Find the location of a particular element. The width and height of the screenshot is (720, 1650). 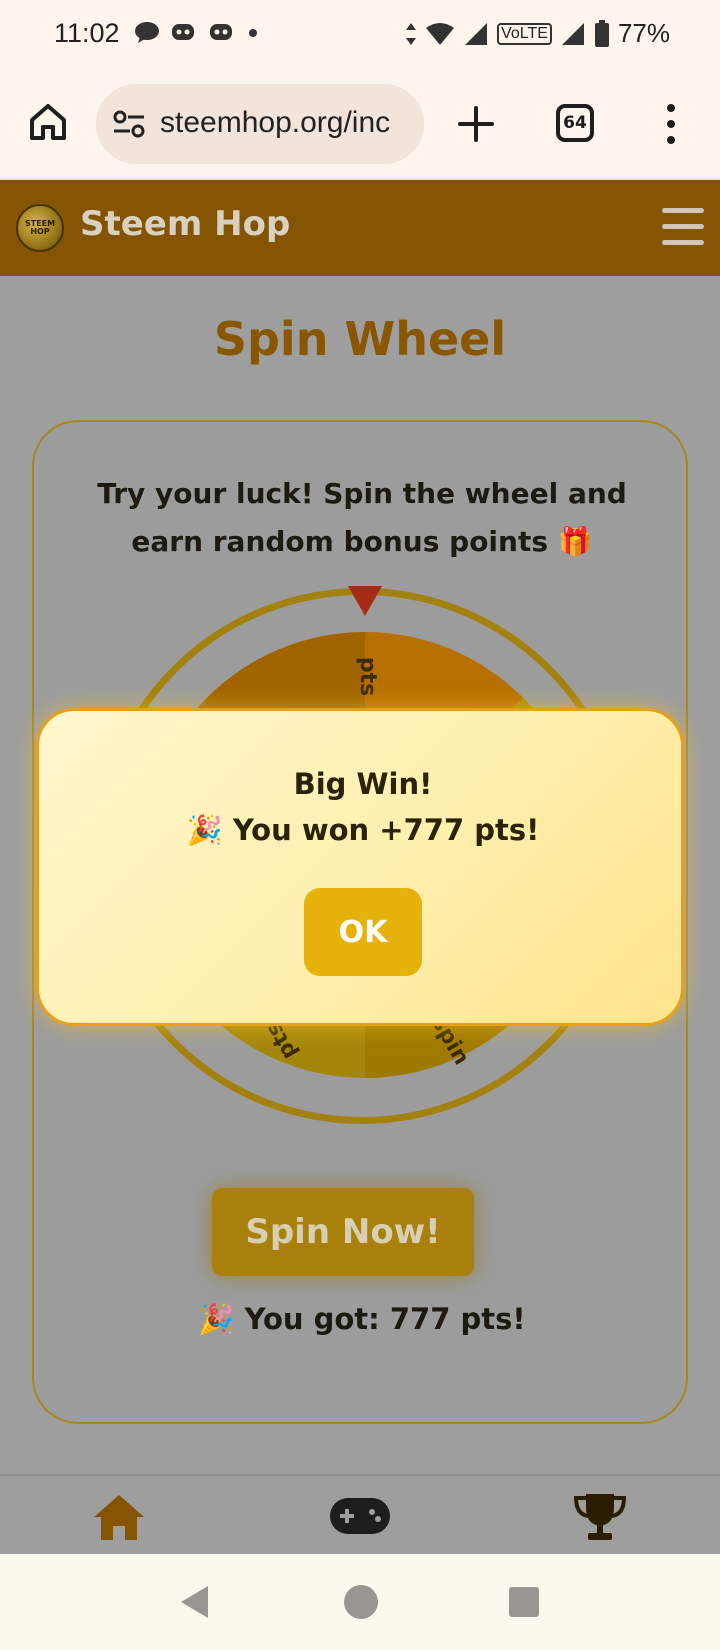

home-circle-icon is located at coordinates (361, 1602).